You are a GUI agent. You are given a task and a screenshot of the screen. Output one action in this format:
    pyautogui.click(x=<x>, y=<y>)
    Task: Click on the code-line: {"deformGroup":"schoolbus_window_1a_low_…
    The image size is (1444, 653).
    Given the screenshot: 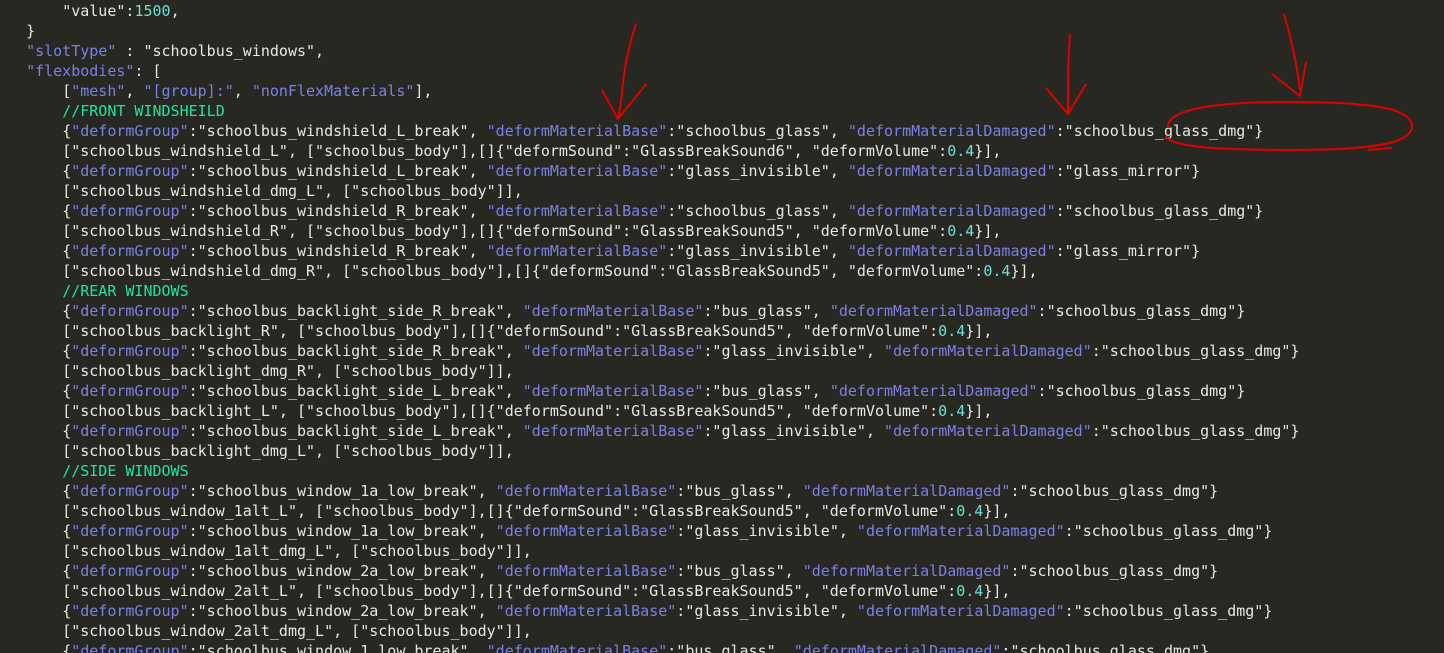 What is the action you would take?
    pyautogui.click(x=640, y=531)
    